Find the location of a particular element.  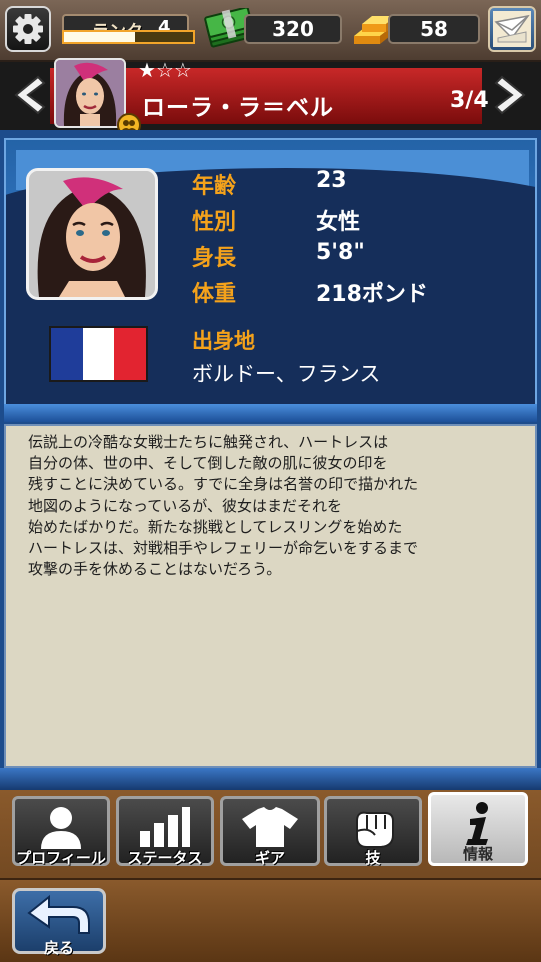

character-name: ローラ・ラ＝ベル is located at coordinates (238, 108).